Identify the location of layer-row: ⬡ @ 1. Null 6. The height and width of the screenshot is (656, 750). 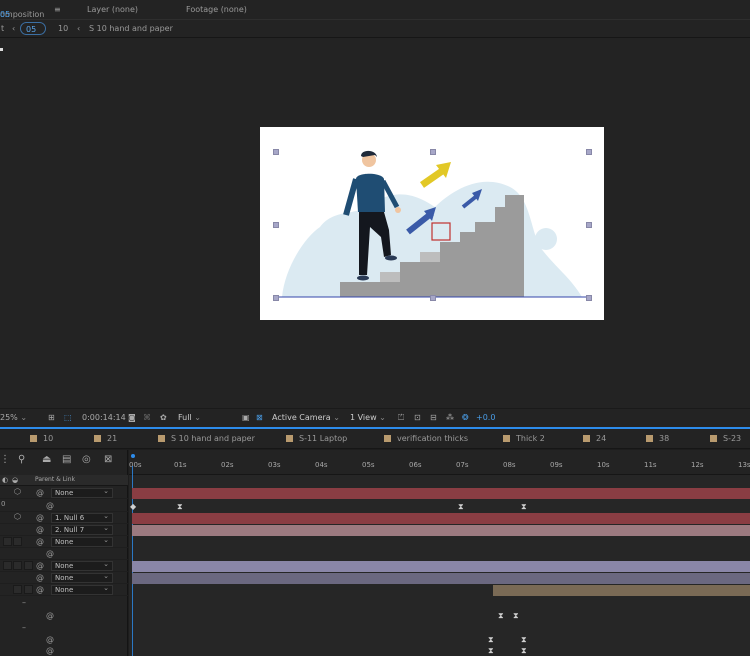
(64, 518).